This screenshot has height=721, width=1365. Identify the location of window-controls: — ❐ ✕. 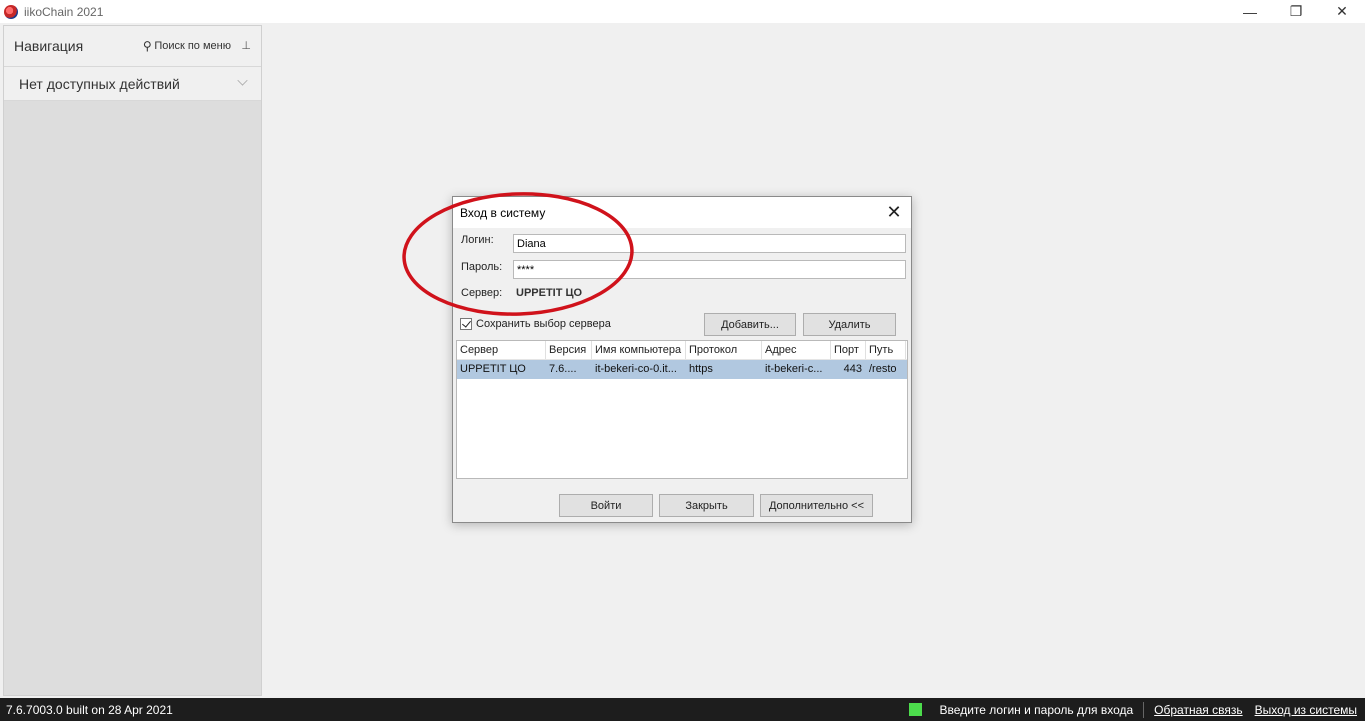
(1296, 11).